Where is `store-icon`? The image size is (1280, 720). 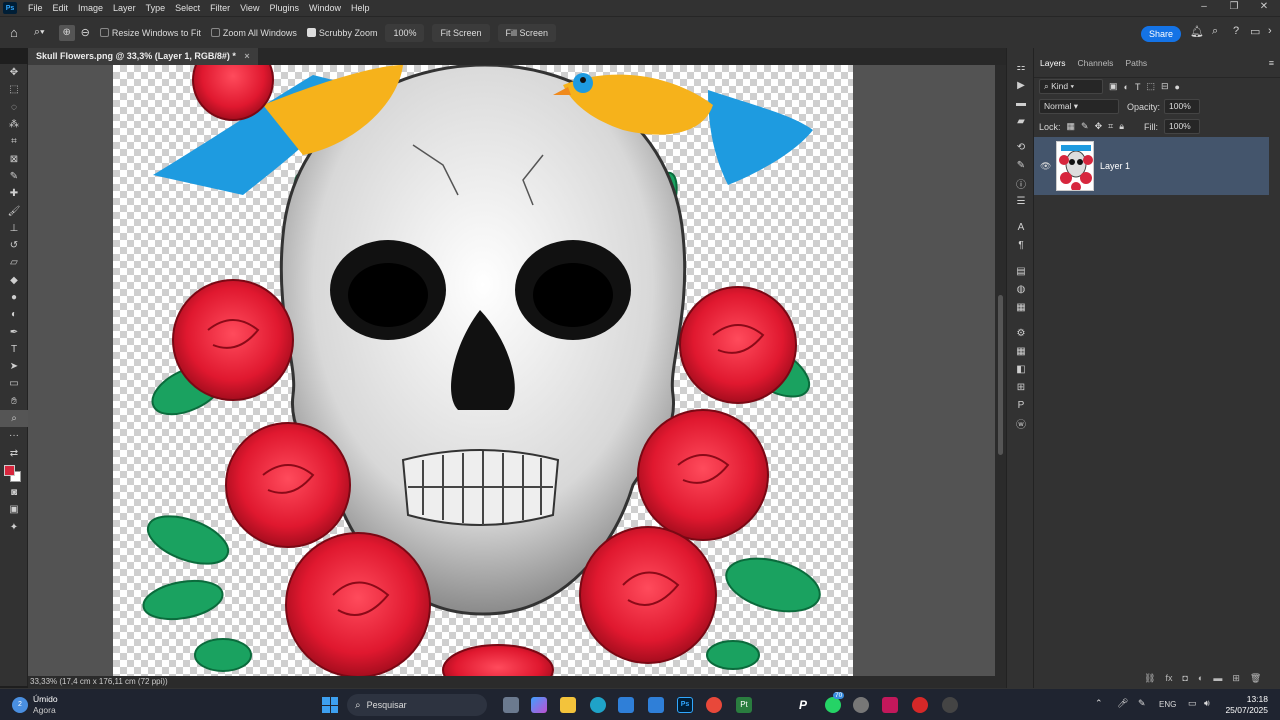 store-icon is located at coordinates (626, 705).